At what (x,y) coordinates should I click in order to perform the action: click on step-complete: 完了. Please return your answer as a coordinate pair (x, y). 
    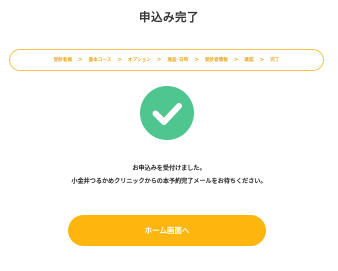
    Looking at the image, I should click on (275, 60).